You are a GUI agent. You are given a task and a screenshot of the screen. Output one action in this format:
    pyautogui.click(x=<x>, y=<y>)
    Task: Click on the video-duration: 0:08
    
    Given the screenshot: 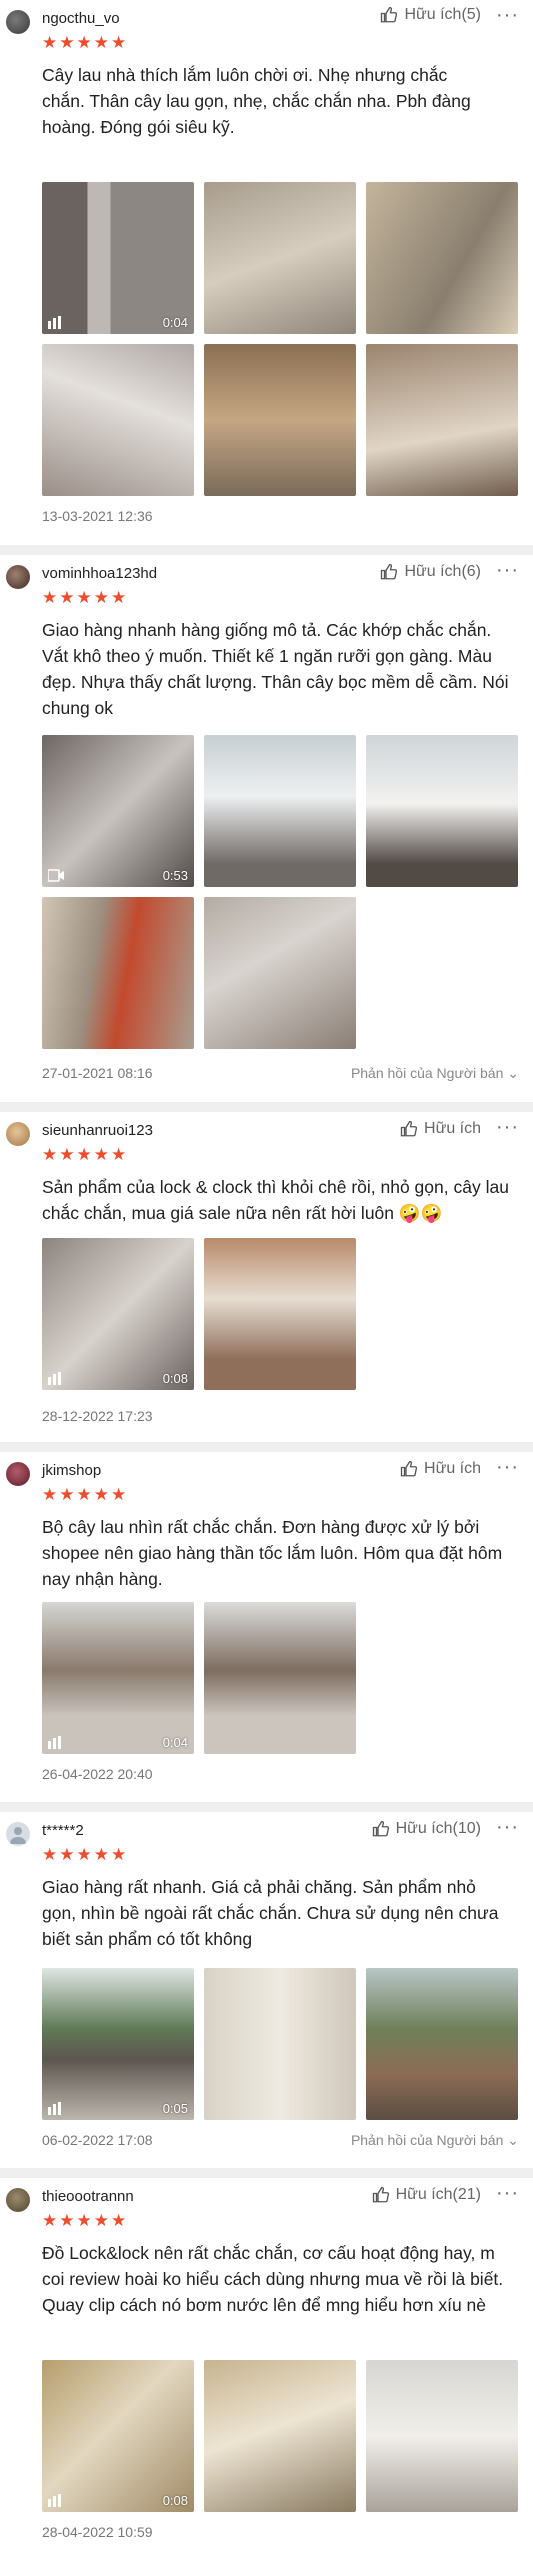 What is the action you would take?
    pyautogui.click(x=175, y=2500)
    